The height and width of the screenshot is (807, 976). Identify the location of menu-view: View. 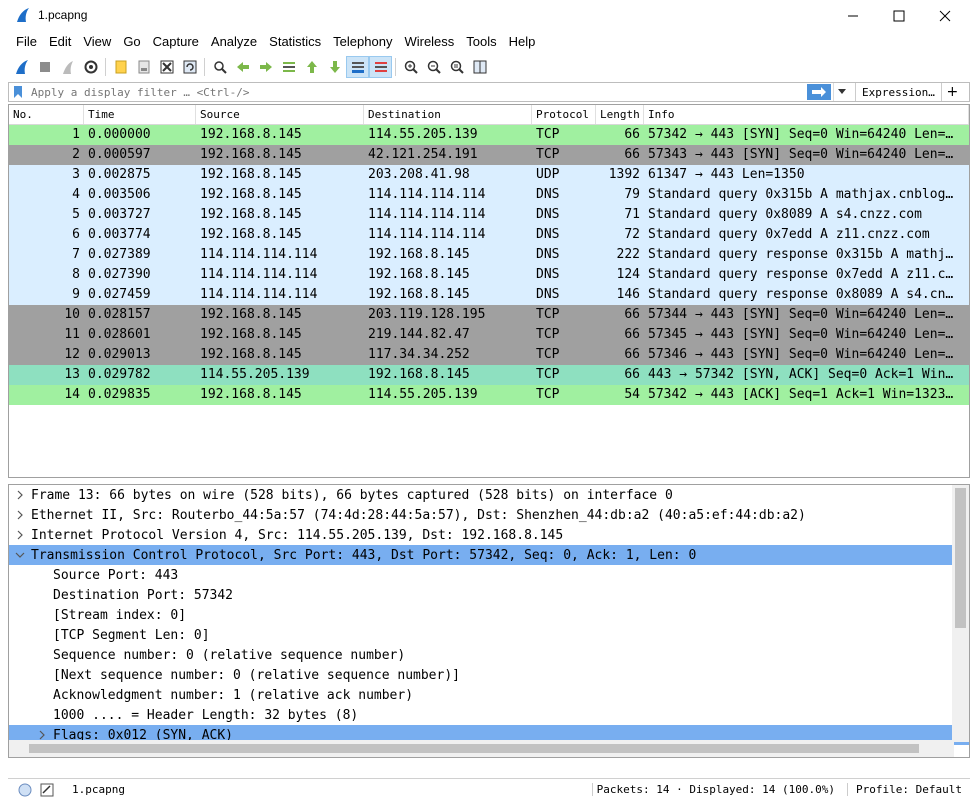
(97, 42).